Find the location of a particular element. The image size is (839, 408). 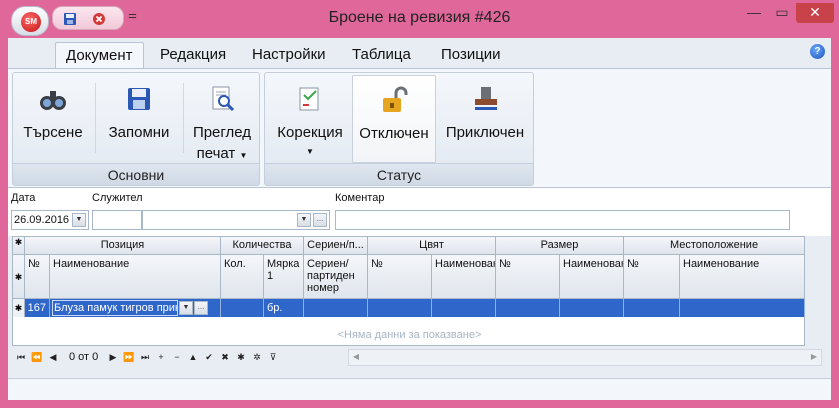

document-header-form: Дата 26.09.2016 ▼ Служител ▼ … Коментар is located at coordinates (419, 212).